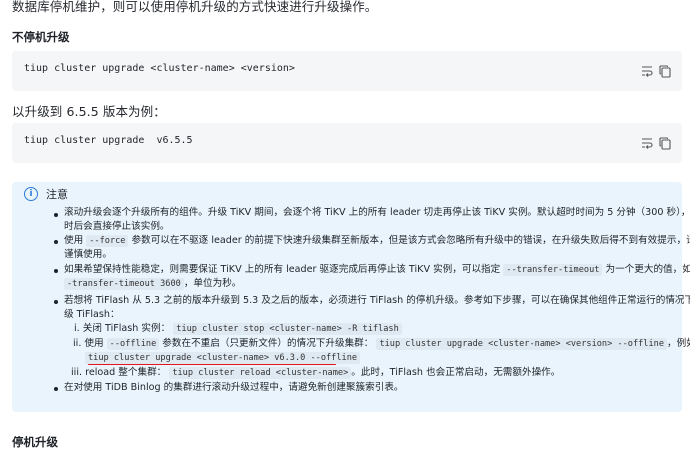 Image resolution: width=690 pixels, height=450 pixels. I want to click on note-title: 注意, so click(57, 194).